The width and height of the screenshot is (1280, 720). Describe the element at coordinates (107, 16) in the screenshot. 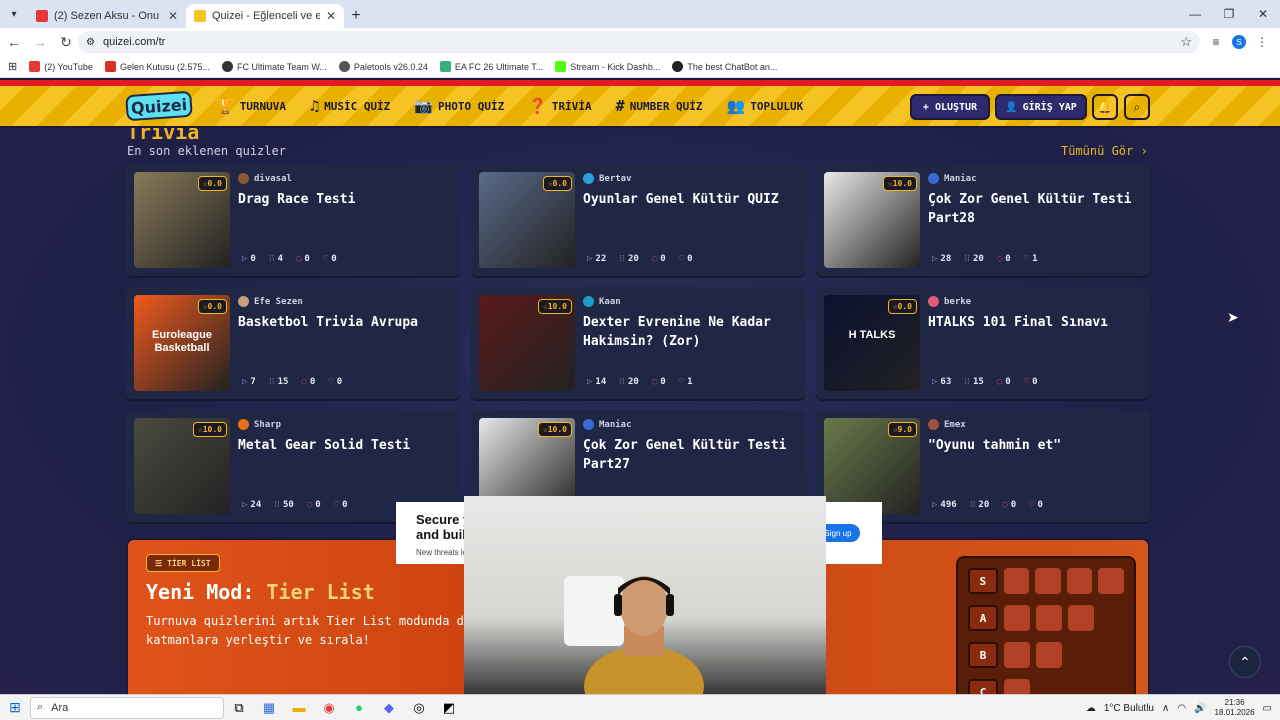

I see `tab-youtube: (2) Sezen Aksu - Onu Alma Ben ✕` at that location.